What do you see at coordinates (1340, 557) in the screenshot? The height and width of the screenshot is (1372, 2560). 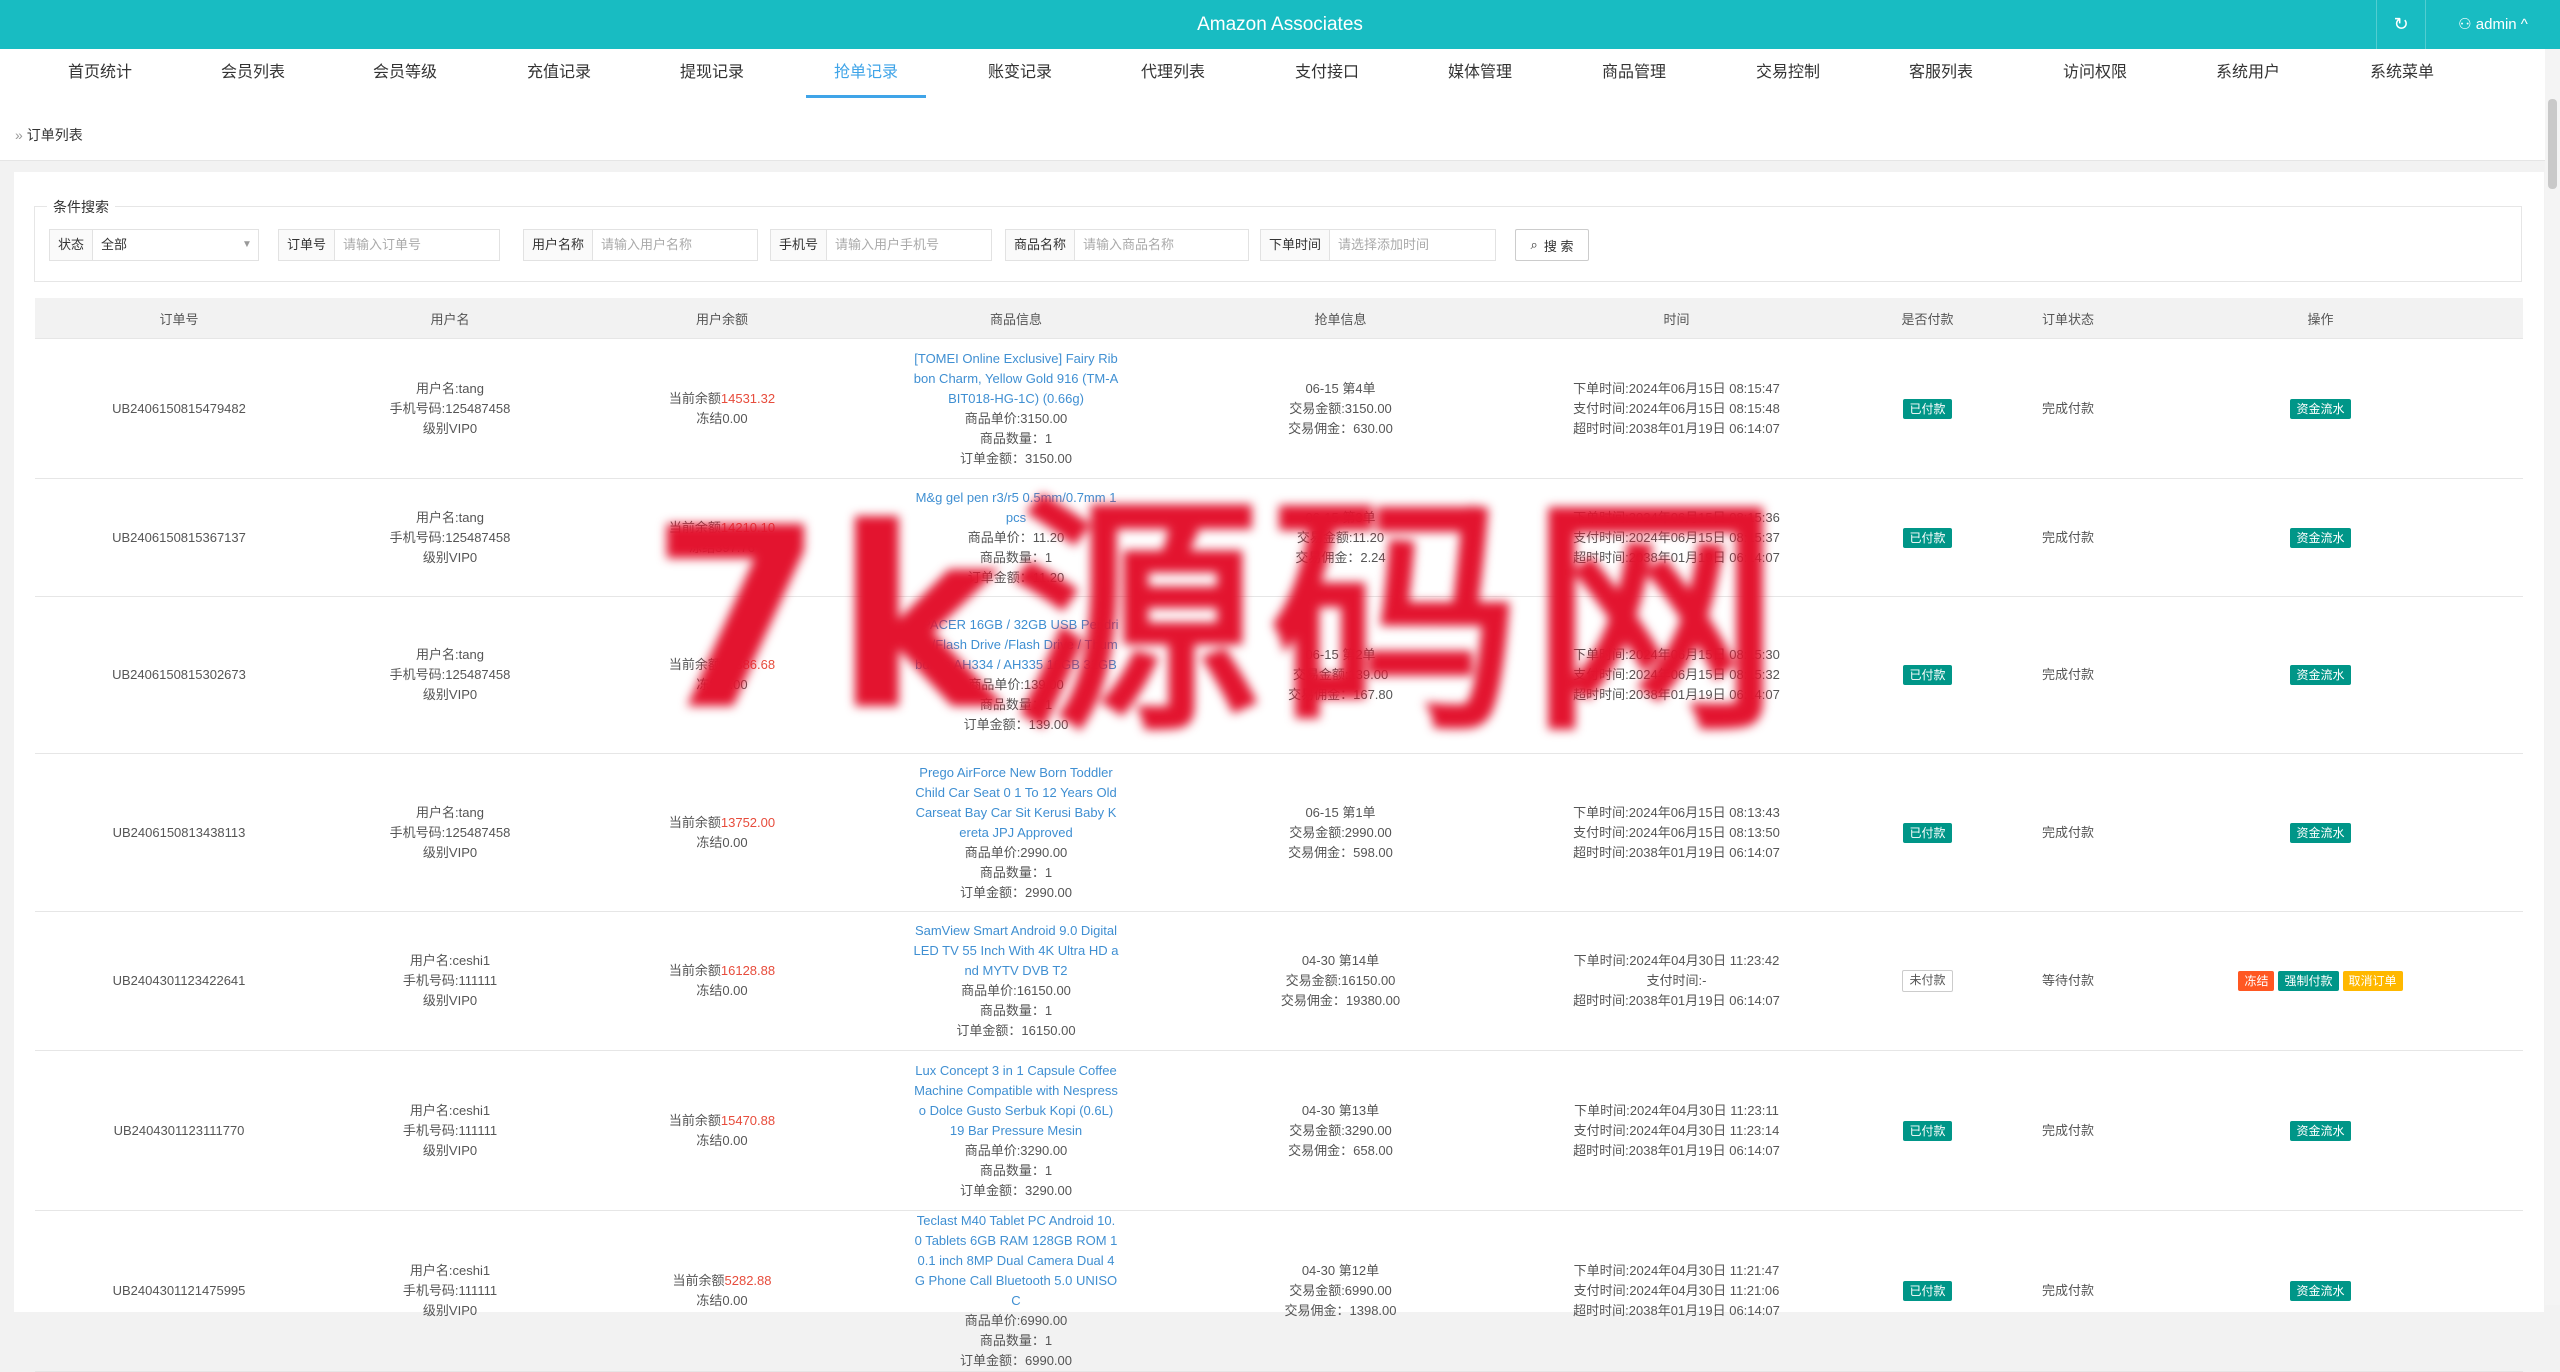 I see `grab-info: 交易佣金：2.24` at bounding box center [1340, 557].